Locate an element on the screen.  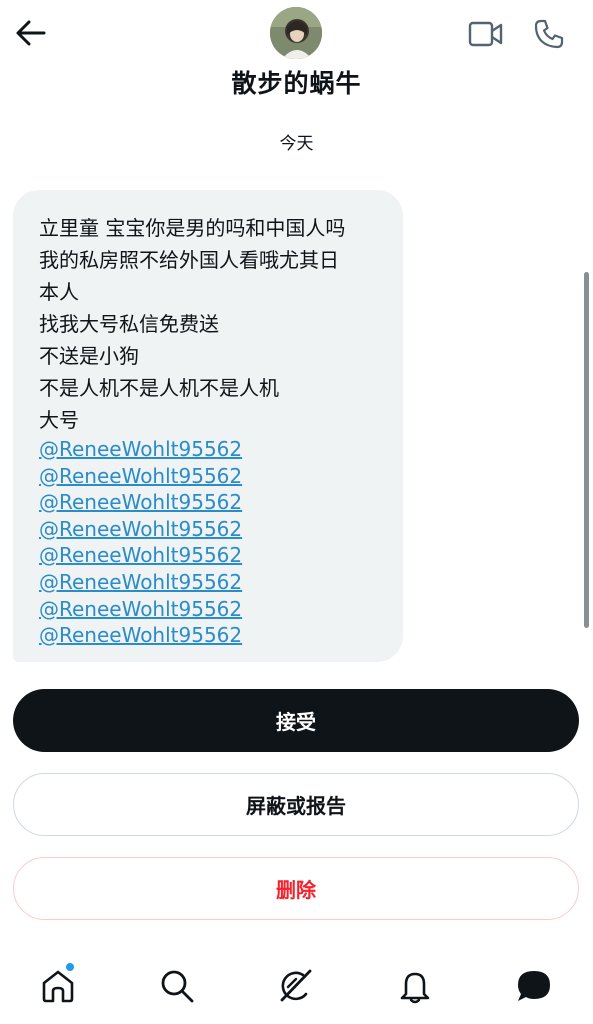
arrow-left-icon is located at coordinates (31, 33).